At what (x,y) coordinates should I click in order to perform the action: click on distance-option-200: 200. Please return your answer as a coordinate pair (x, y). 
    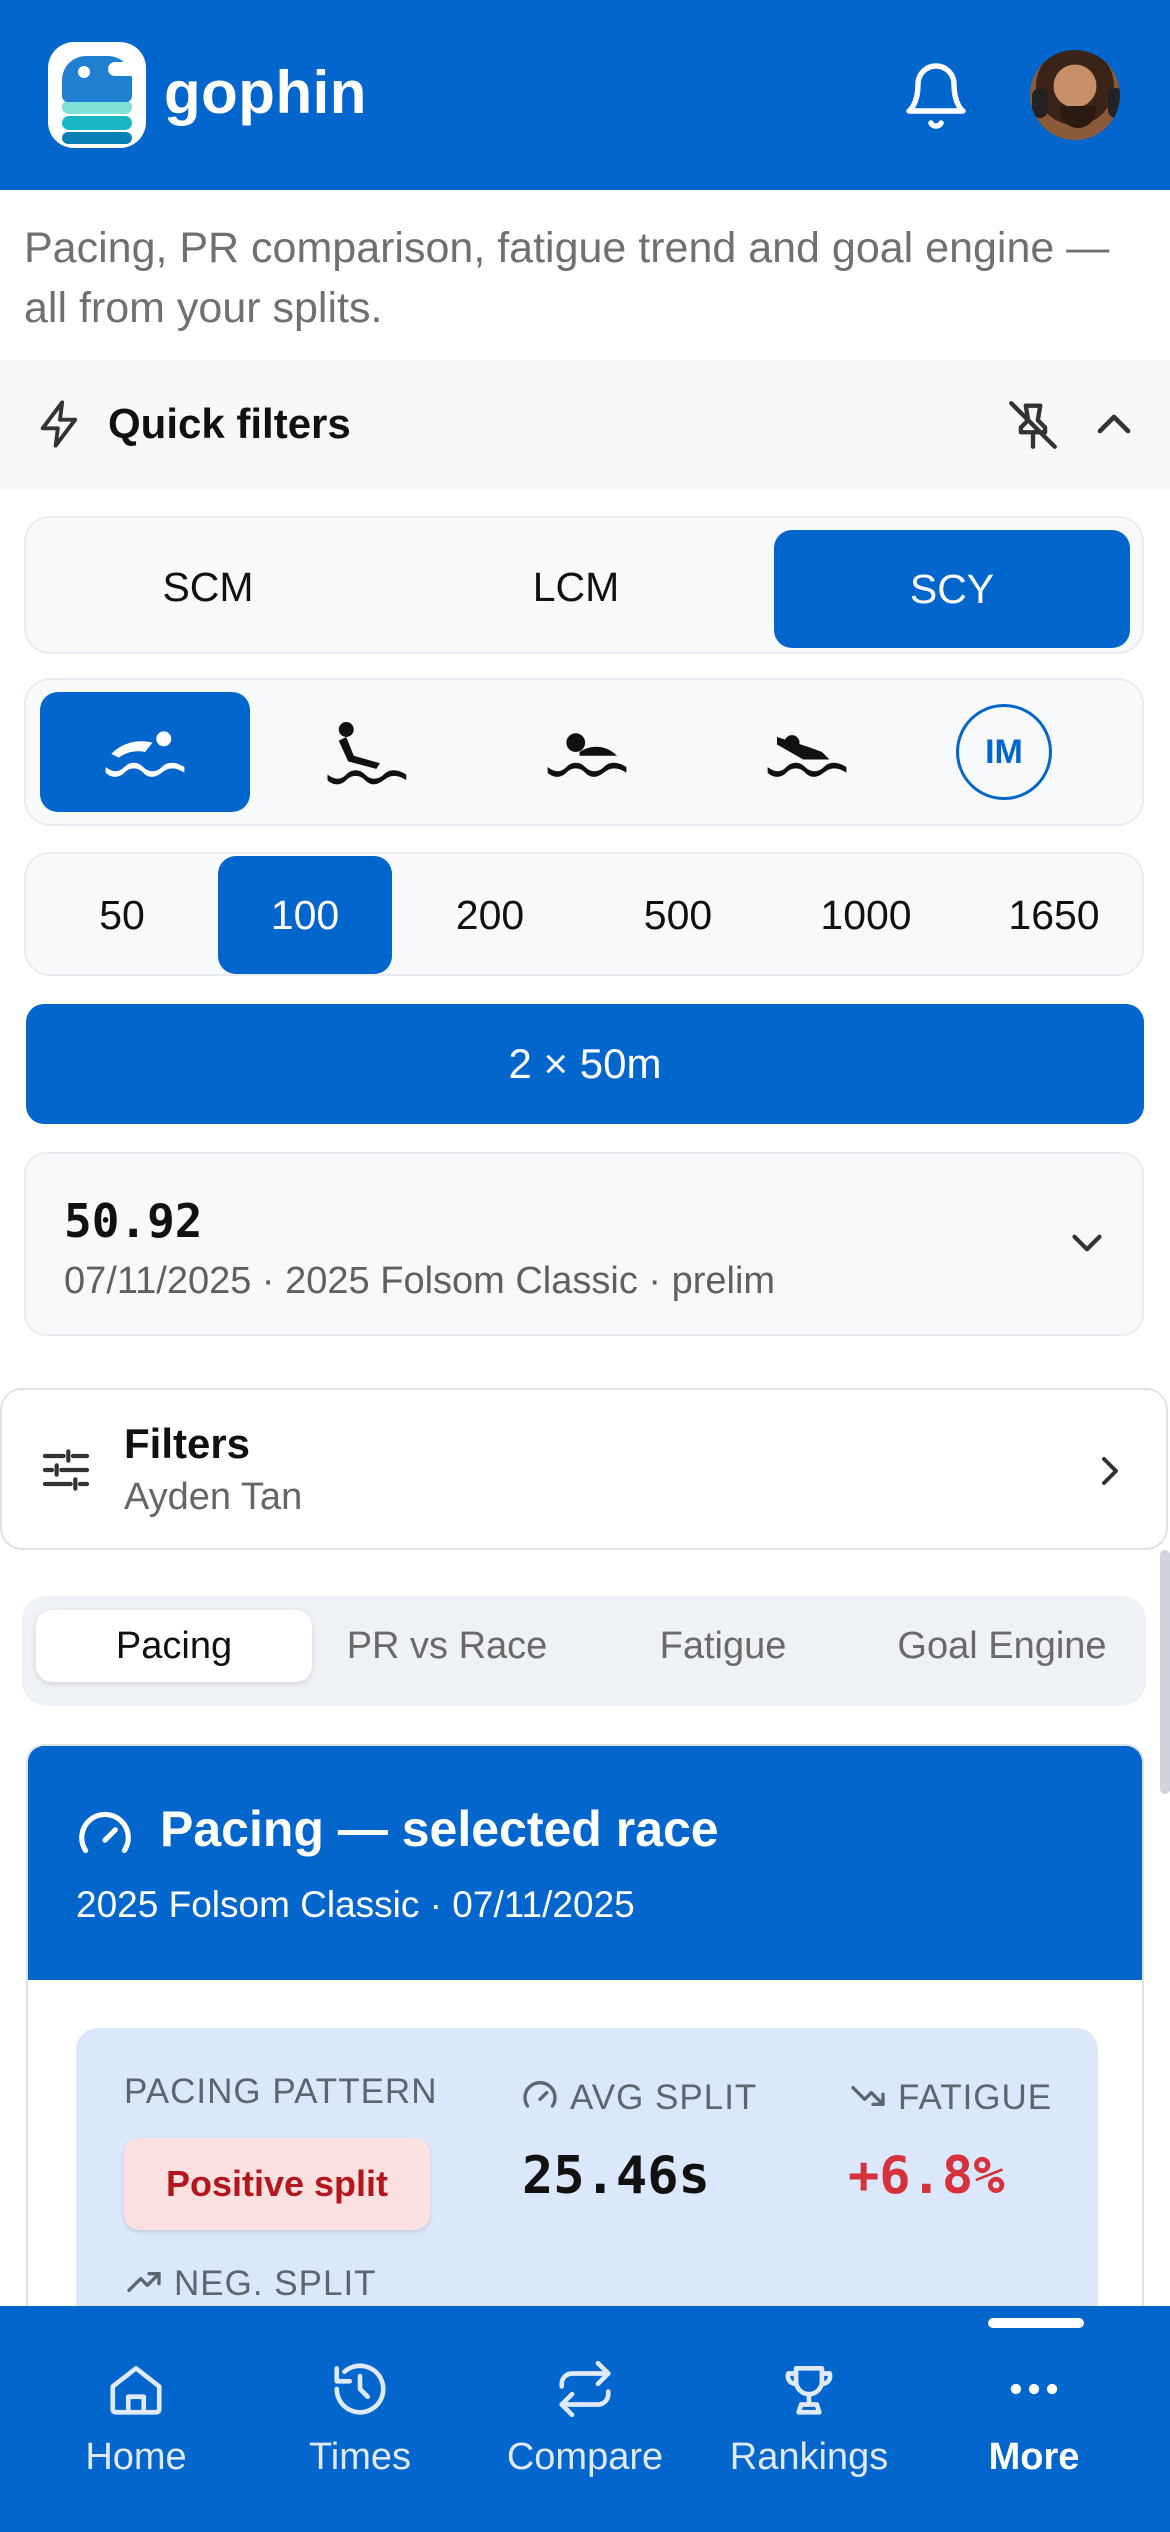
    Looking at the image, I should click on (490, 915).